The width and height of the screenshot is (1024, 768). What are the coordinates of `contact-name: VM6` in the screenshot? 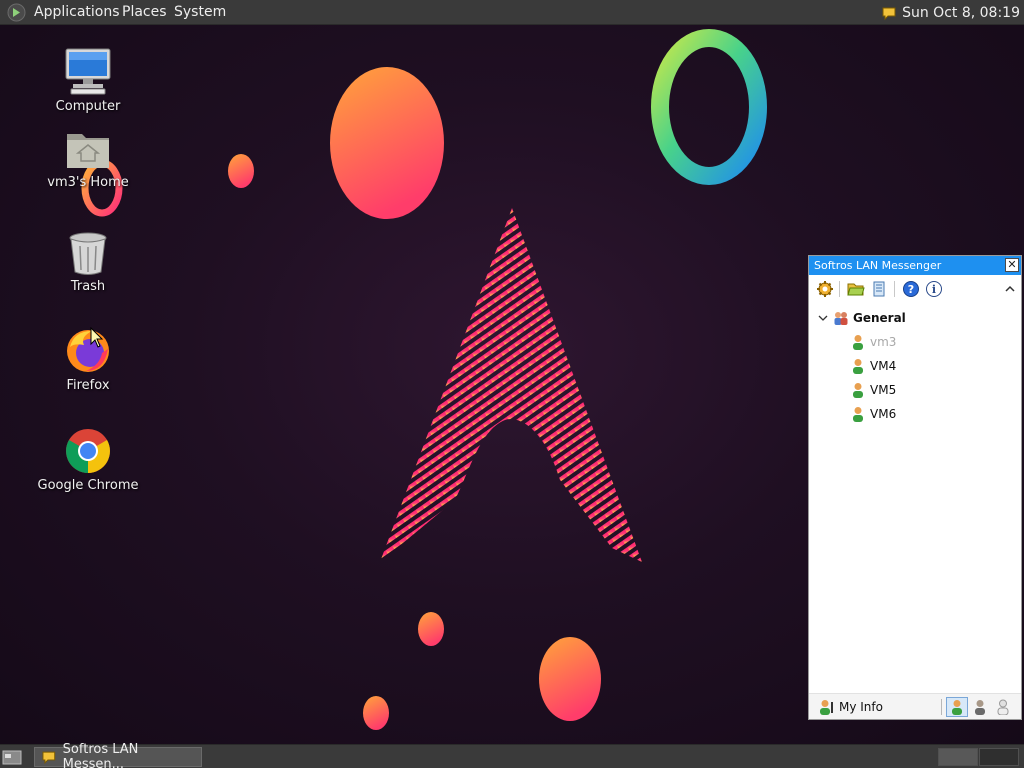 It's located at (883, 414).